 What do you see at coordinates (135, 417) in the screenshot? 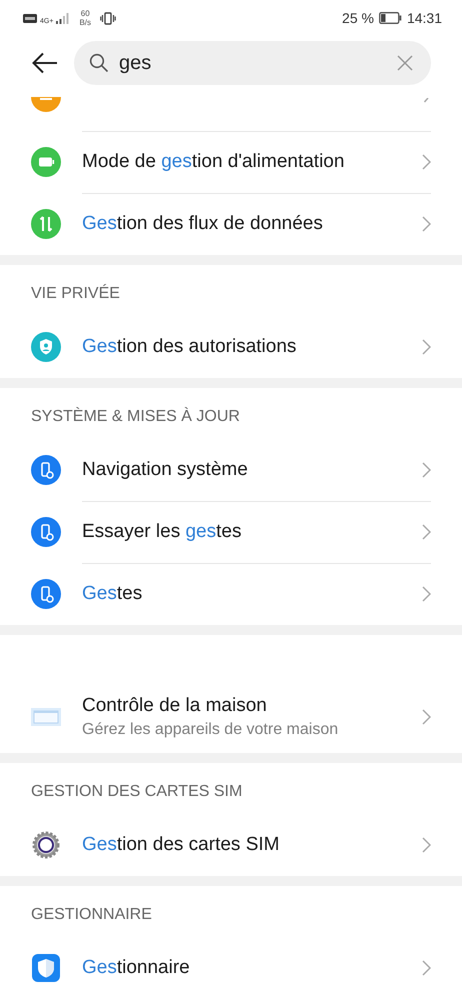
I see `section-header: SYSTÈME & MISES À JOUR` at bounding box center [135, 417].